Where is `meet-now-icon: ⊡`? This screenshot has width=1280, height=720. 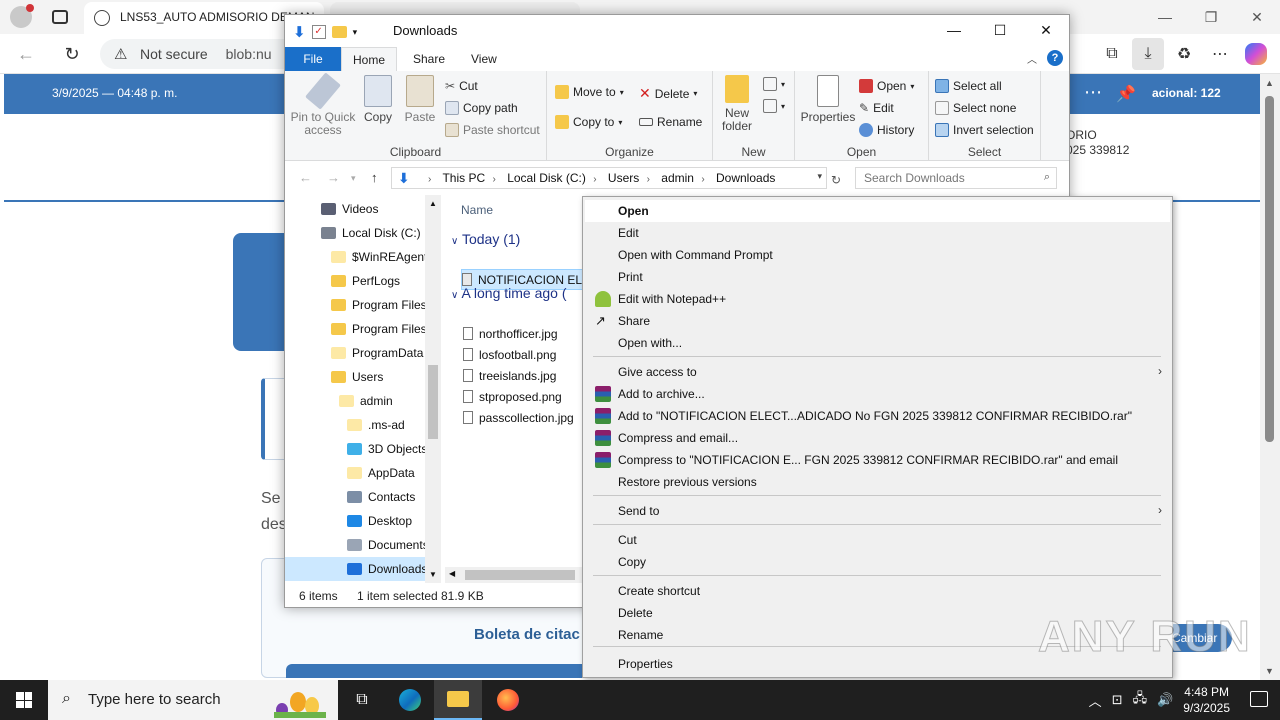
meet-now-icon: ⊡ is located at coordinates (1117, 700).